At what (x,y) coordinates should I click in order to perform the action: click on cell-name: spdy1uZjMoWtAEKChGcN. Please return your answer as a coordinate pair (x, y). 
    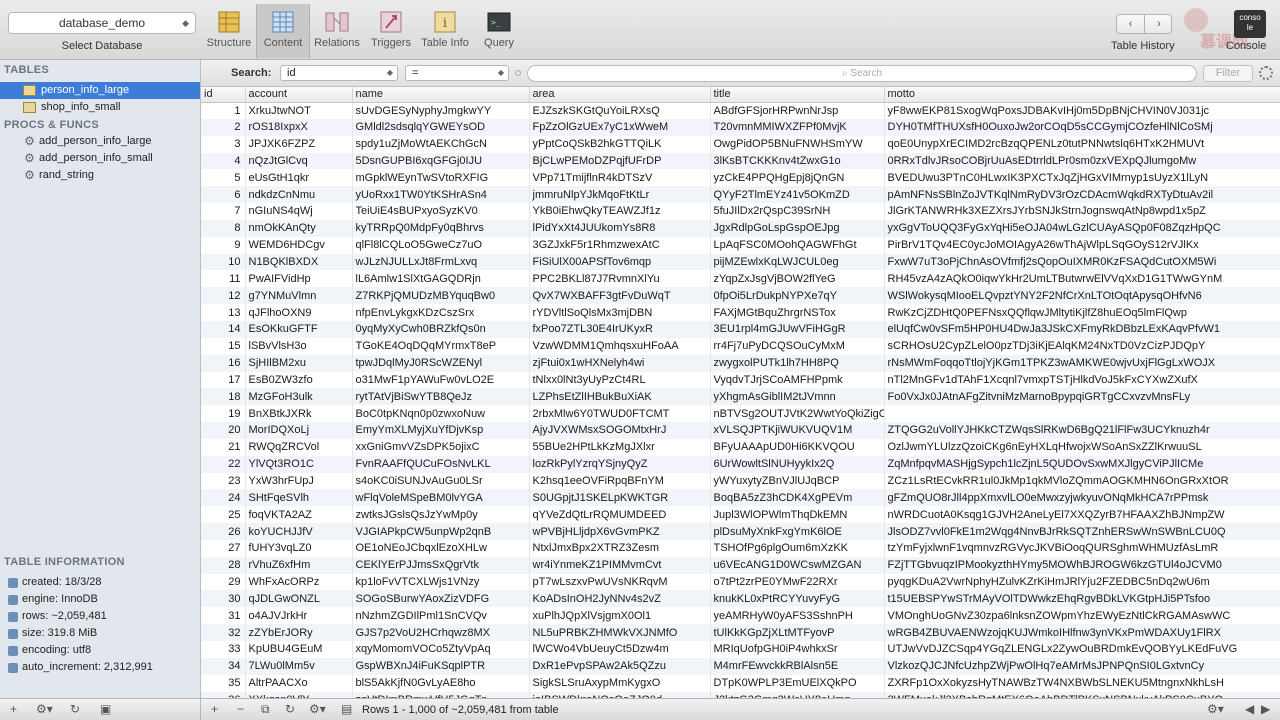
    Looking at the image, I should click on (441, 144).